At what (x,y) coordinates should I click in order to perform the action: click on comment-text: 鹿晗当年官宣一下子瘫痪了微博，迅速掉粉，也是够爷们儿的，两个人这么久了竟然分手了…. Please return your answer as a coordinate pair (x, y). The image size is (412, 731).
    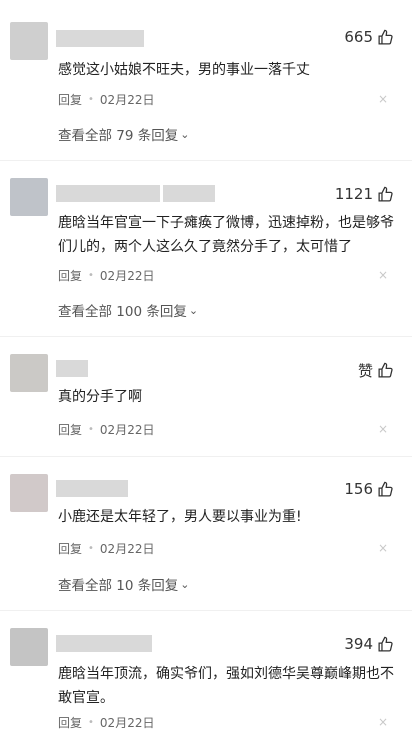
    Looking at the image, I should click on (226, 235).